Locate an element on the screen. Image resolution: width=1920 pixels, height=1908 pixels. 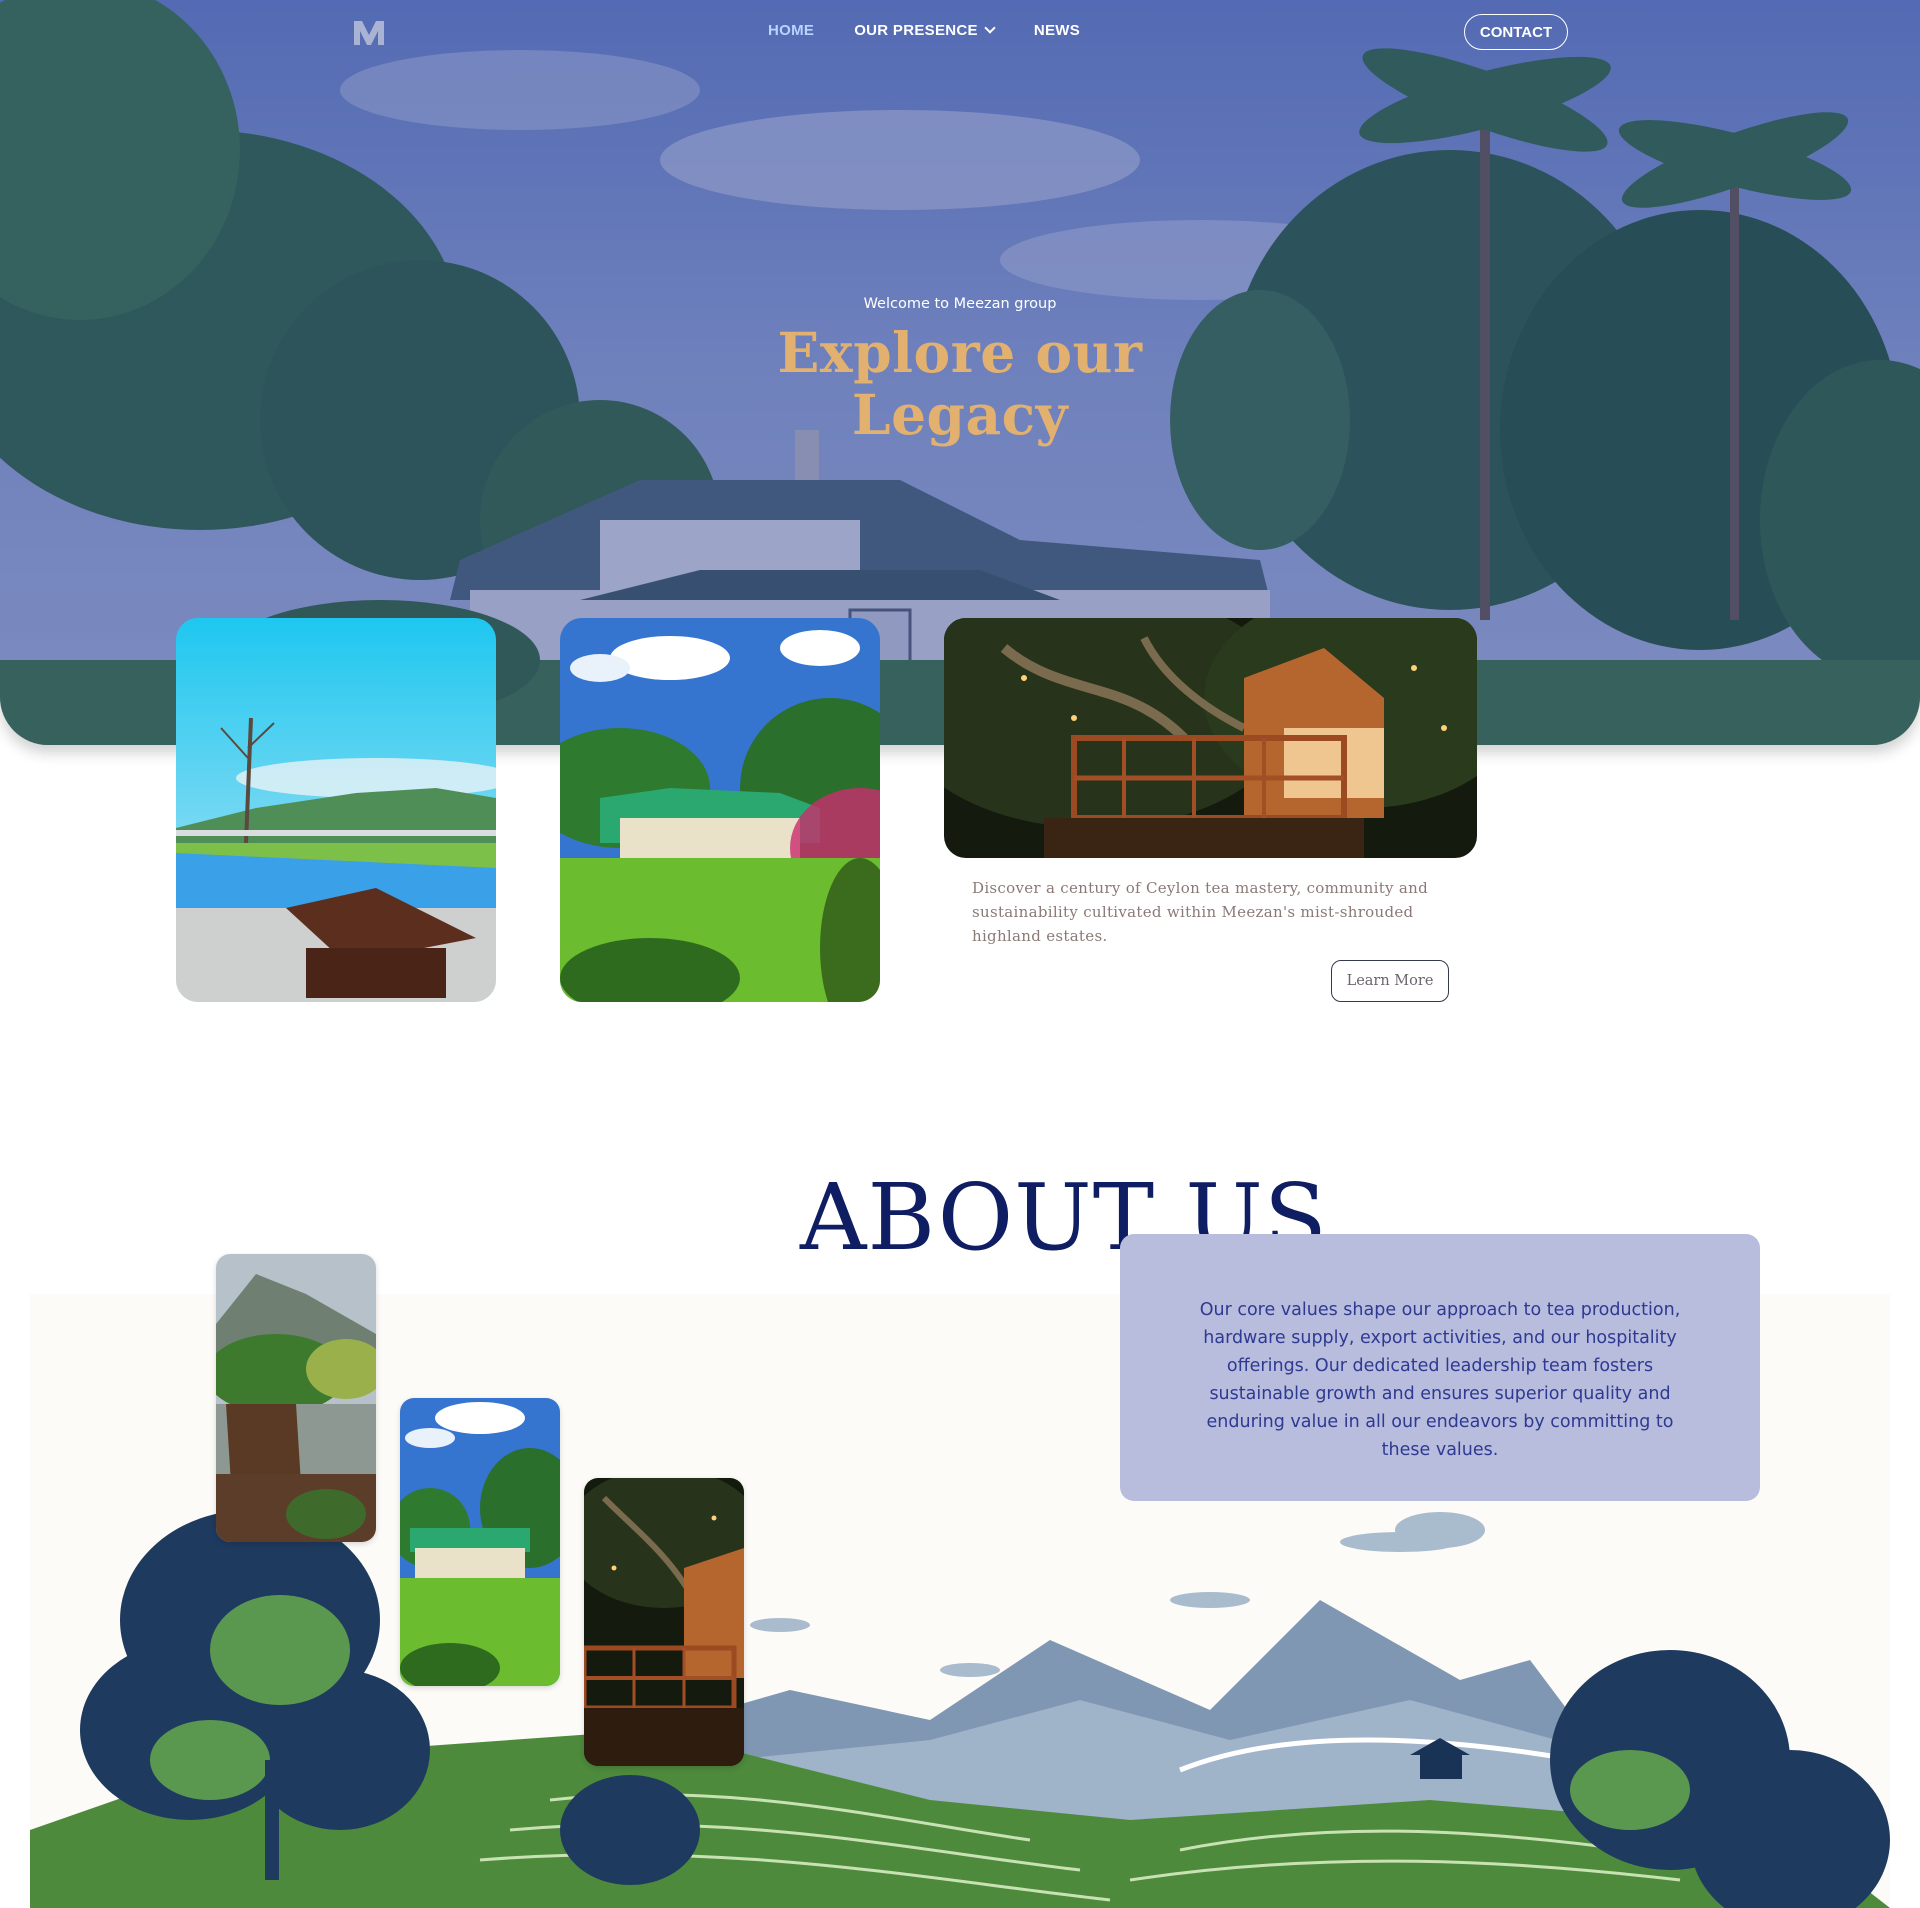
treehouse-photo is located at coordinates (1210, 738).